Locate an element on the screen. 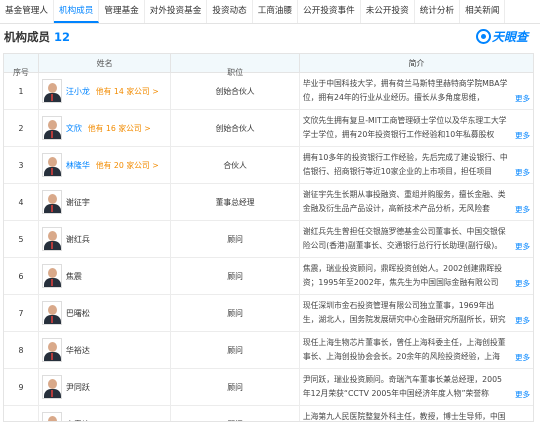  header-no: 序号 is located at coordinates (21, 65).